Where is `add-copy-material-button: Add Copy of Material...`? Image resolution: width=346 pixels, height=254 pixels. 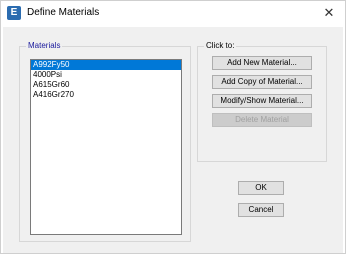 add-copy-material-button: Add Copy of Material... is located at coordinates (262, 82).